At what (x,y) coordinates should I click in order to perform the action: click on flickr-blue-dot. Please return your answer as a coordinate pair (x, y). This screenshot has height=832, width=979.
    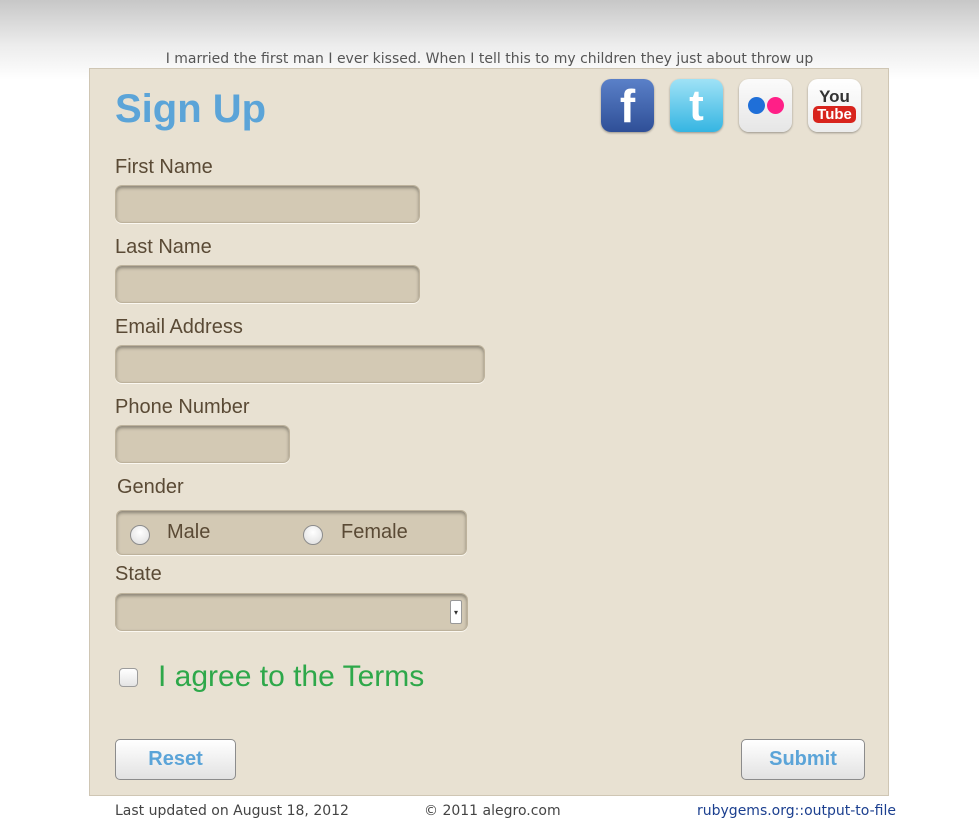
    Looking at the image, I should click on (756, 105).